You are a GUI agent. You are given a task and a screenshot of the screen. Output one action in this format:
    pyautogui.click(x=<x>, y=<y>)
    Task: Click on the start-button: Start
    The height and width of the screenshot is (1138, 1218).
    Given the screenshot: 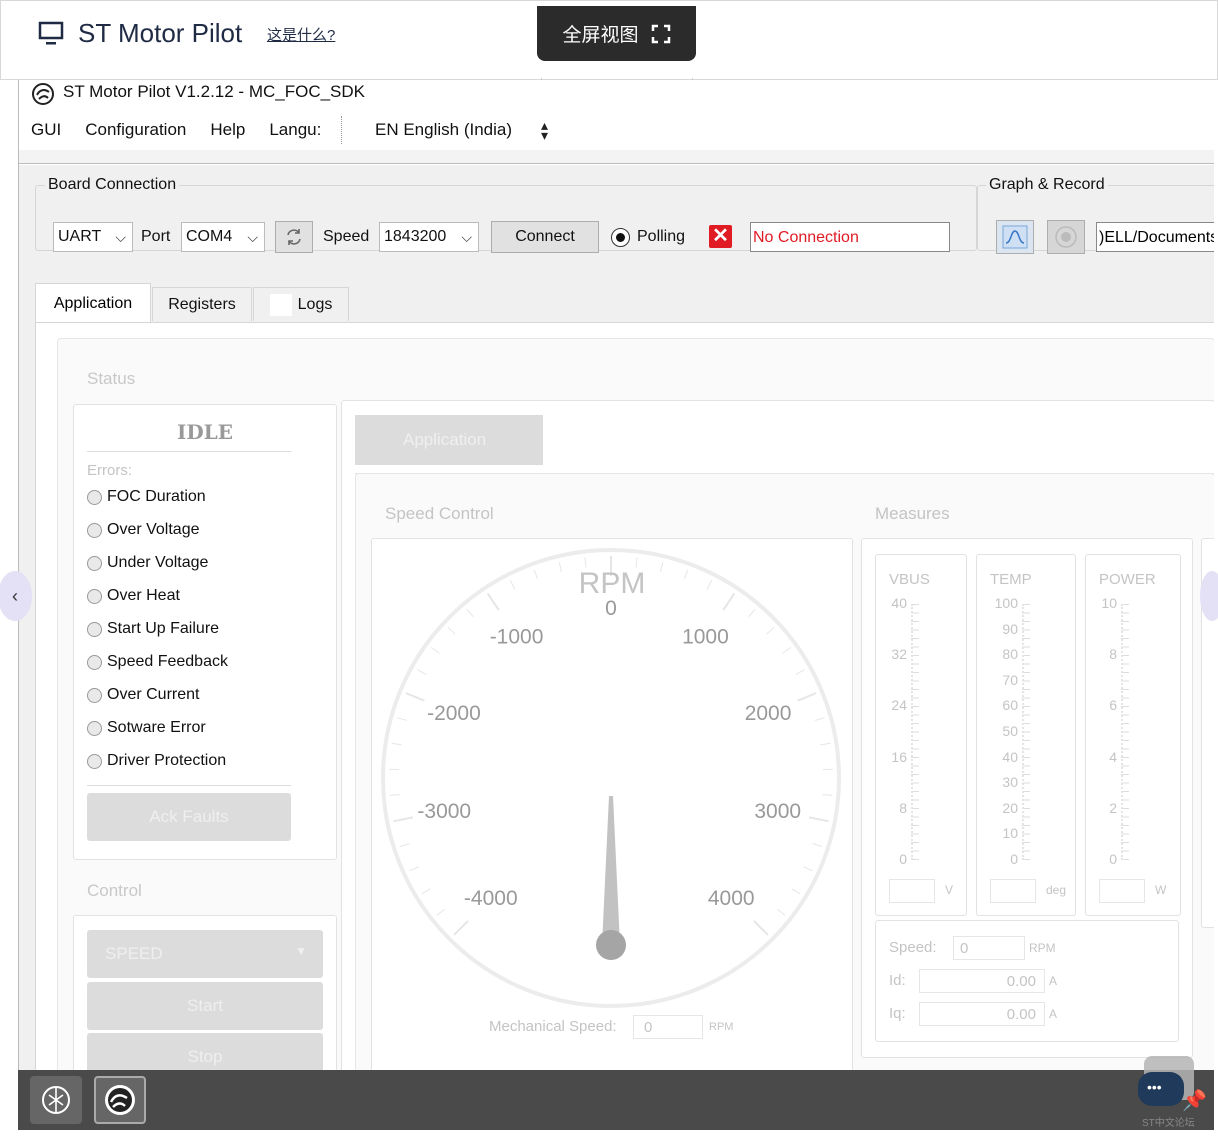 What is the action you would take?
    pyautogui.click(x=205, y=1006)
    